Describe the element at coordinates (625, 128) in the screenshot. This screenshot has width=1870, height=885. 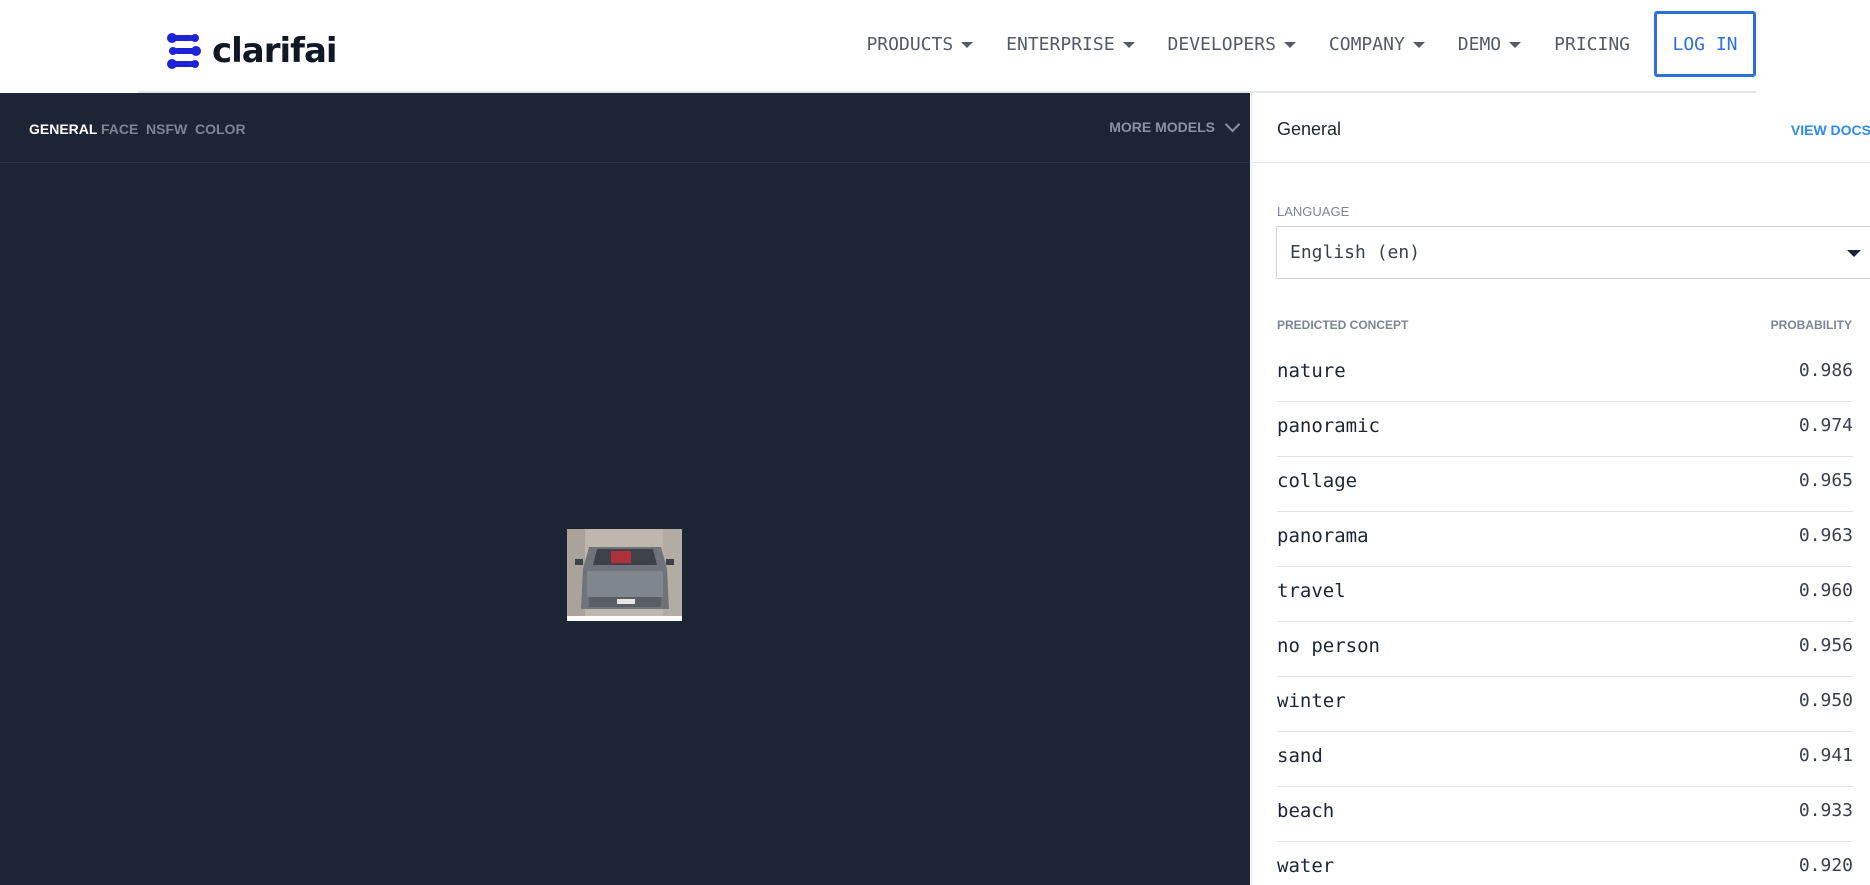
I see `model-tabs: GENERAL FACE NSFW COLOR MORE MODELS` at that location.